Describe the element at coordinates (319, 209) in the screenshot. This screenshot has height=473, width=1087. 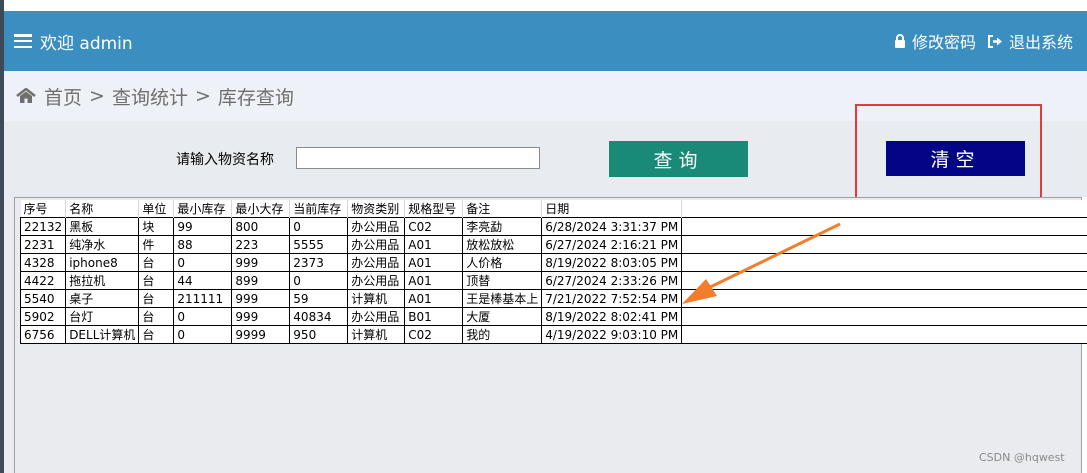
I see `column-header: 当前库存` at that location.